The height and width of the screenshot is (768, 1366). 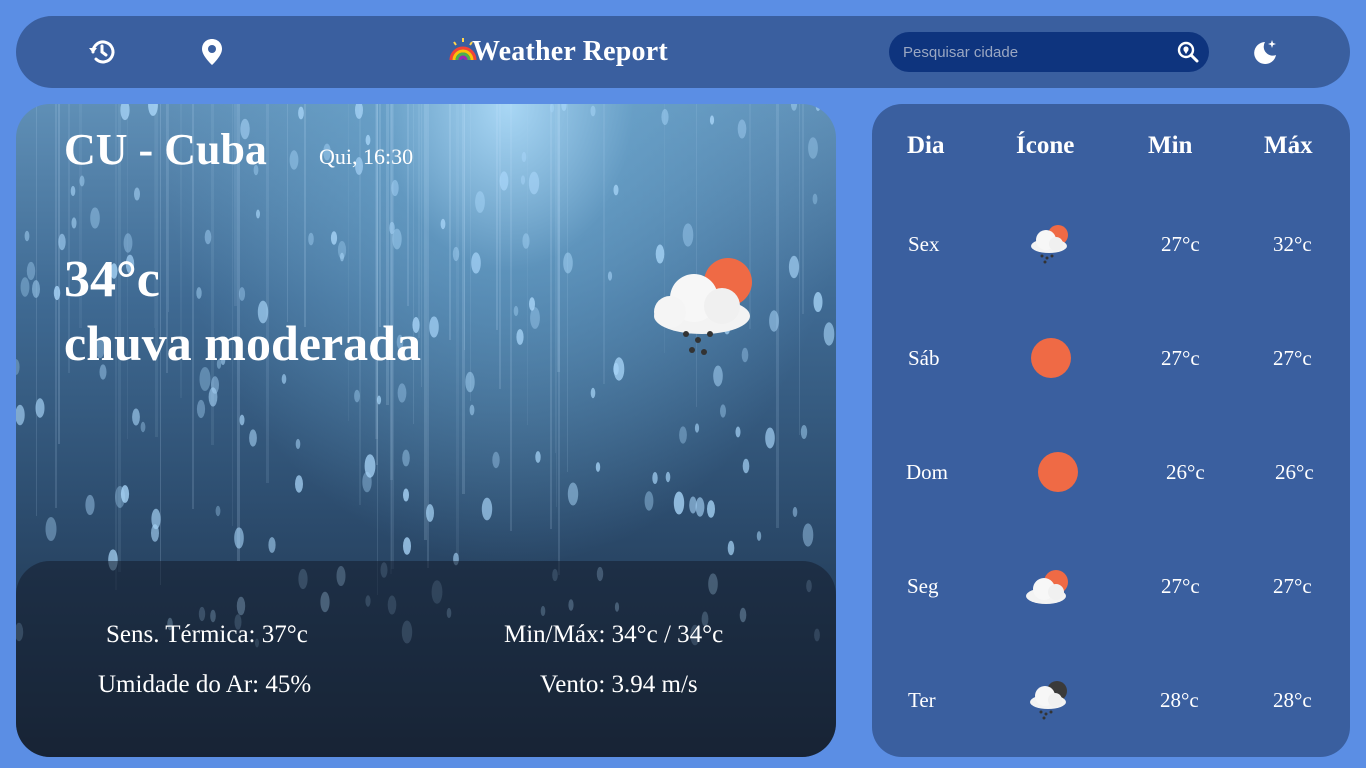 What do you see at coordinates (683, 52) in the screenshot?
I see `header-bar: Weather Report` at bounding box center [683, 52].